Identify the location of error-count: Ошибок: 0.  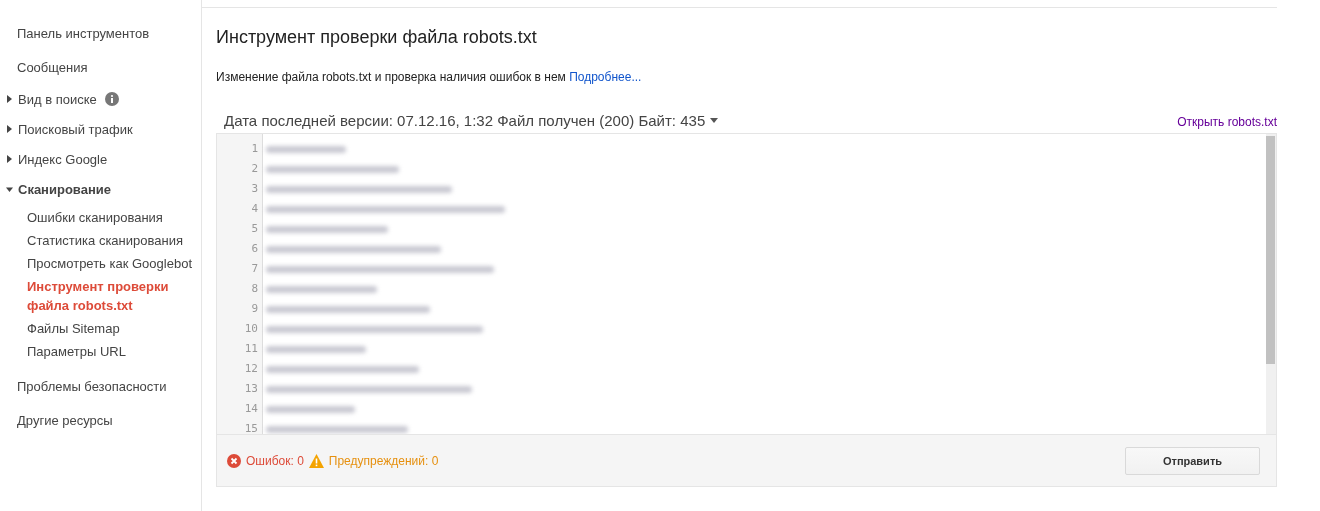
(275, 460).